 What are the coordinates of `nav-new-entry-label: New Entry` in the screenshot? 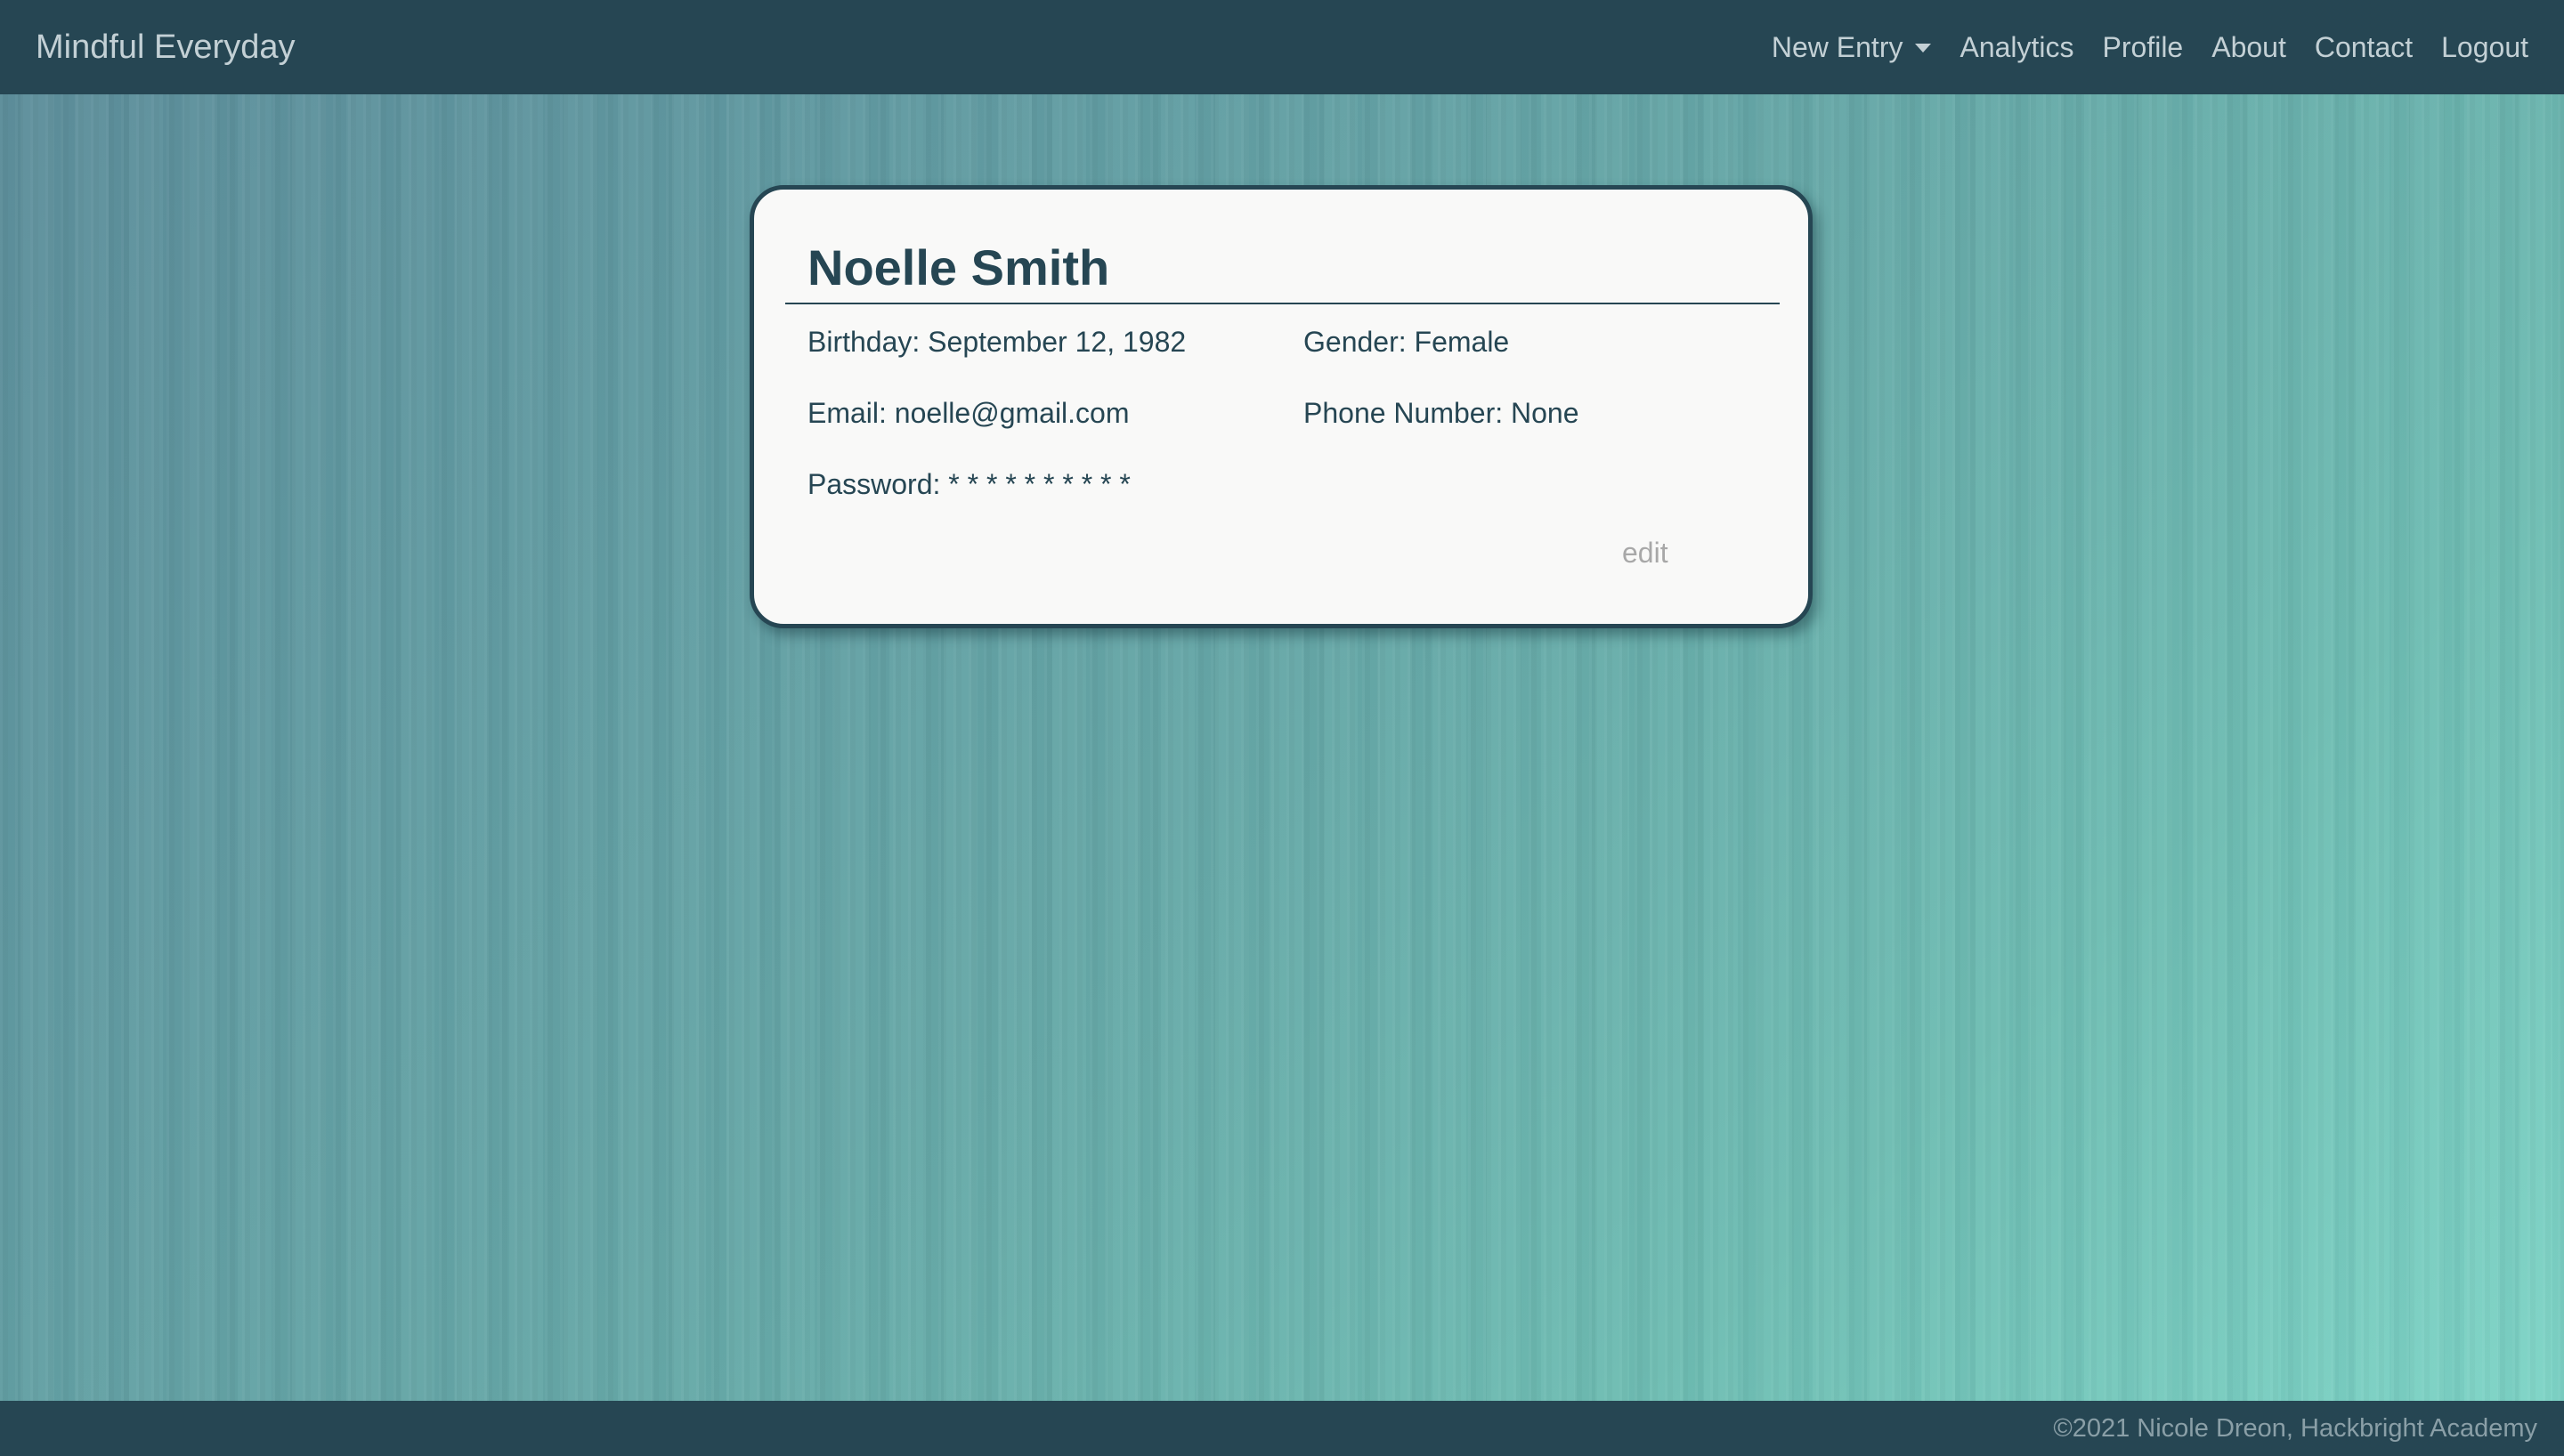 It's located at (1837, 46).